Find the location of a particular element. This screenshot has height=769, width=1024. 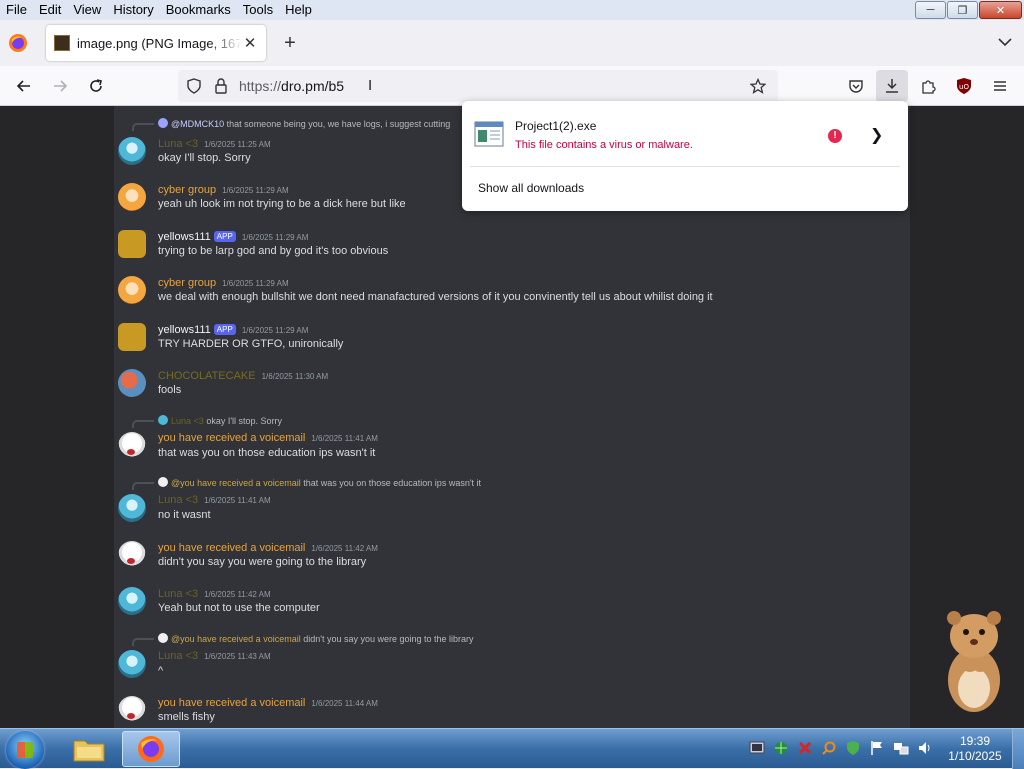

message-text: no it wasnt is located at coordinates (184, 515).